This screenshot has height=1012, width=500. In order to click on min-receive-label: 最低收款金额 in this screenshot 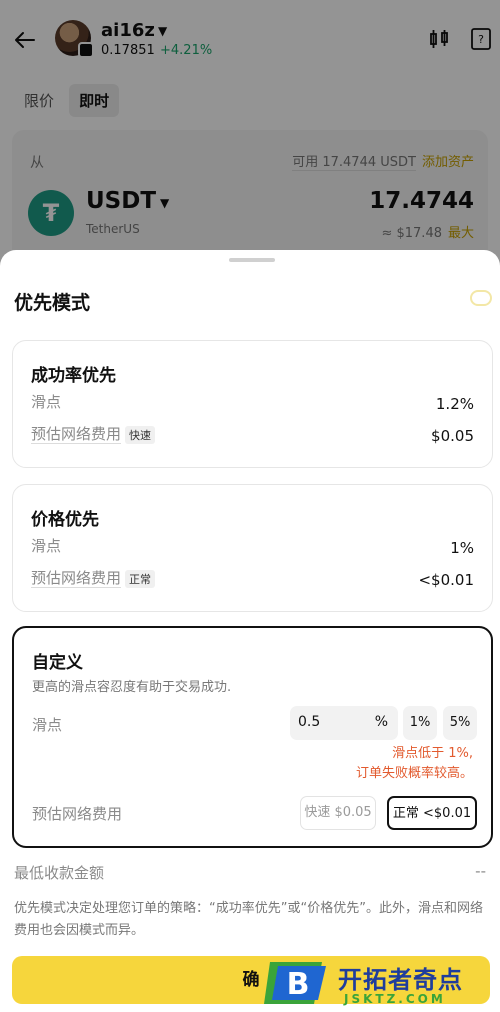, I will do `click(59, 873)`.